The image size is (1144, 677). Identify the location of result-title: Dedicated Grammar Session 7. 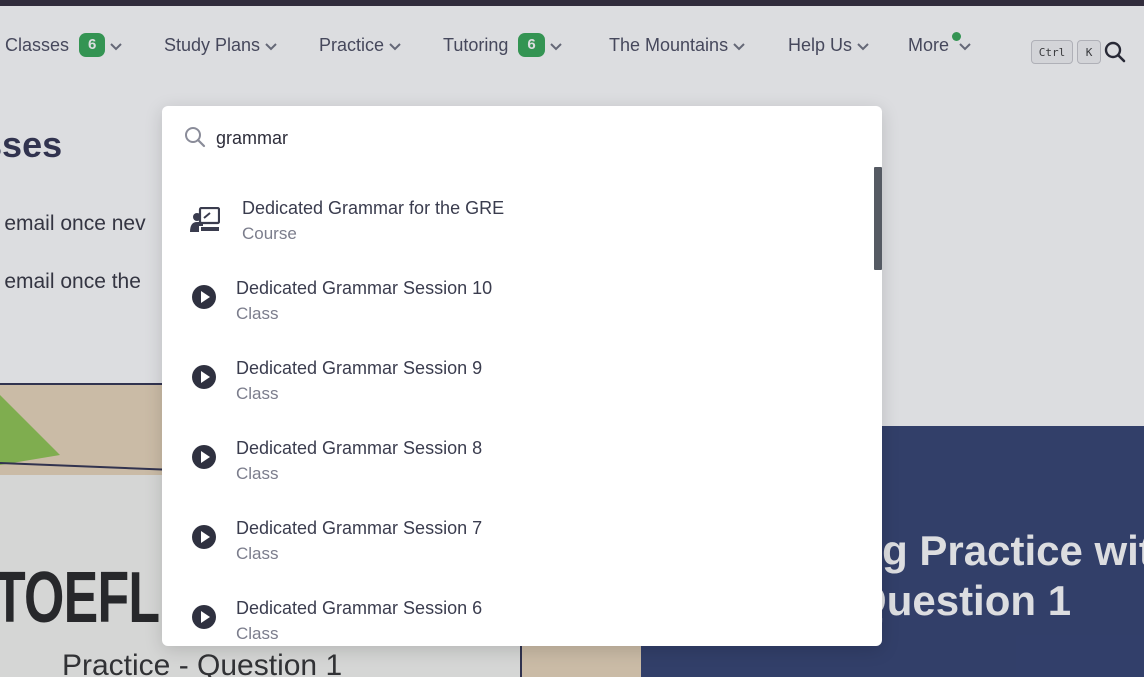
(359, 528).